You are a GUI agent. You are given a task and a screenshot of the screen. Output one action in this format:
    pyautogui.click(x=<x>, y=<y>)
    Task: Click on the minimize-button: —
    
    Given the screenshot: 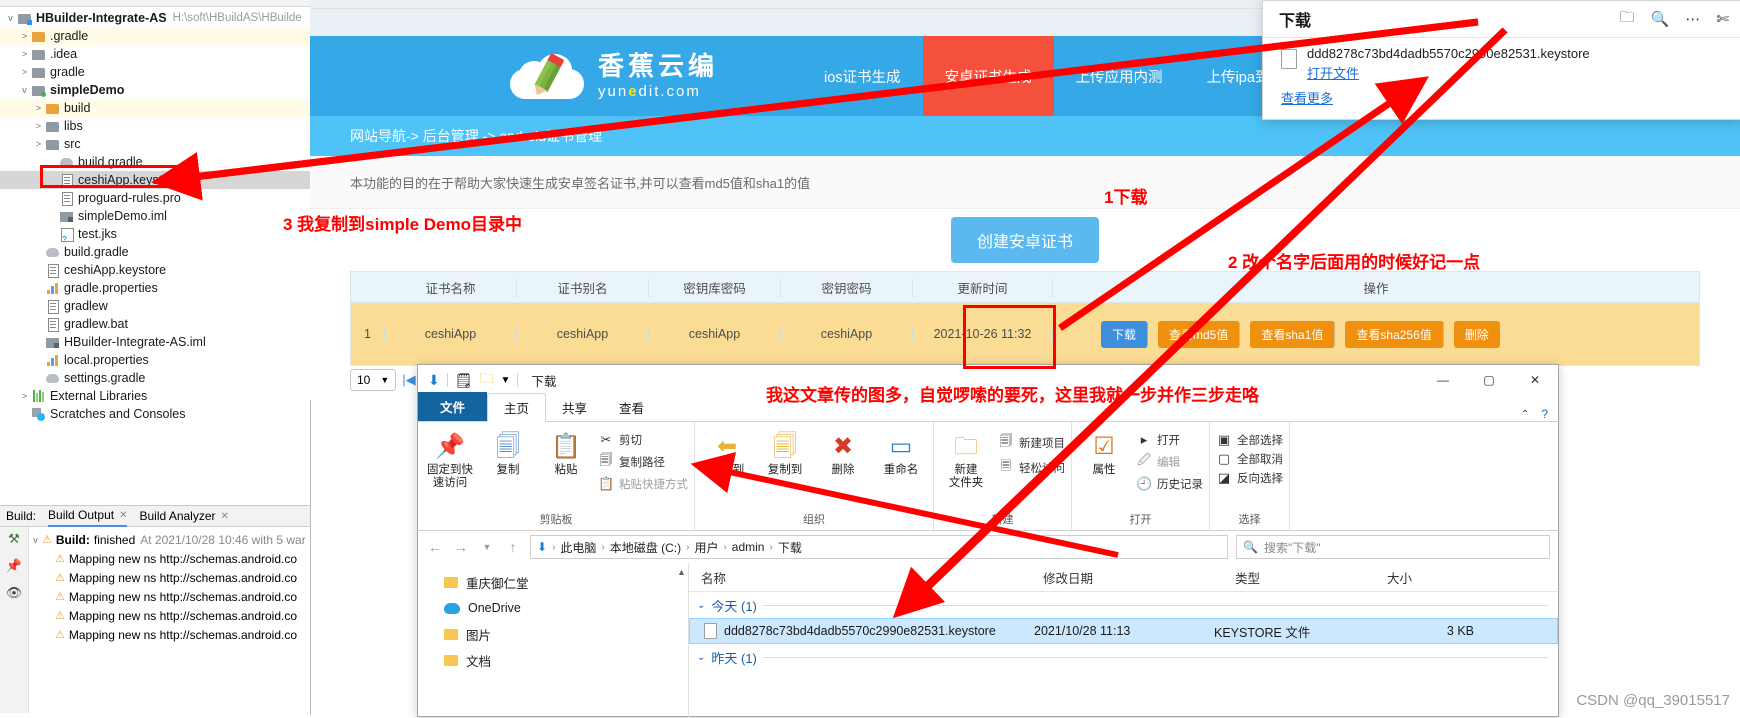 What is the action you would take?
    pyautogui.click(x=1443, y=380)
    